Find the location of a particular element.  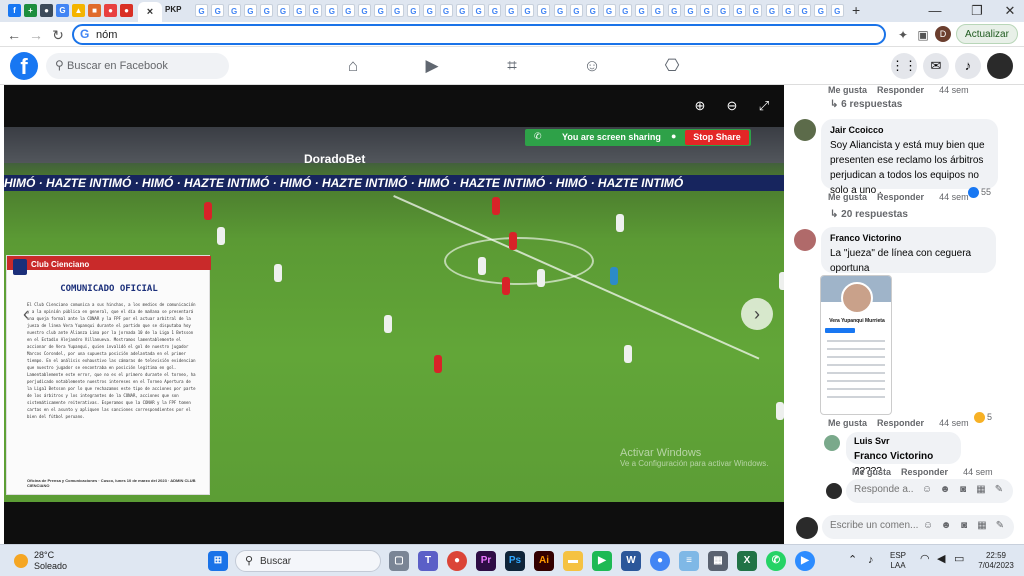

view-replies-link: ↳ 6 respuestas is located at coordinates (866, 104).